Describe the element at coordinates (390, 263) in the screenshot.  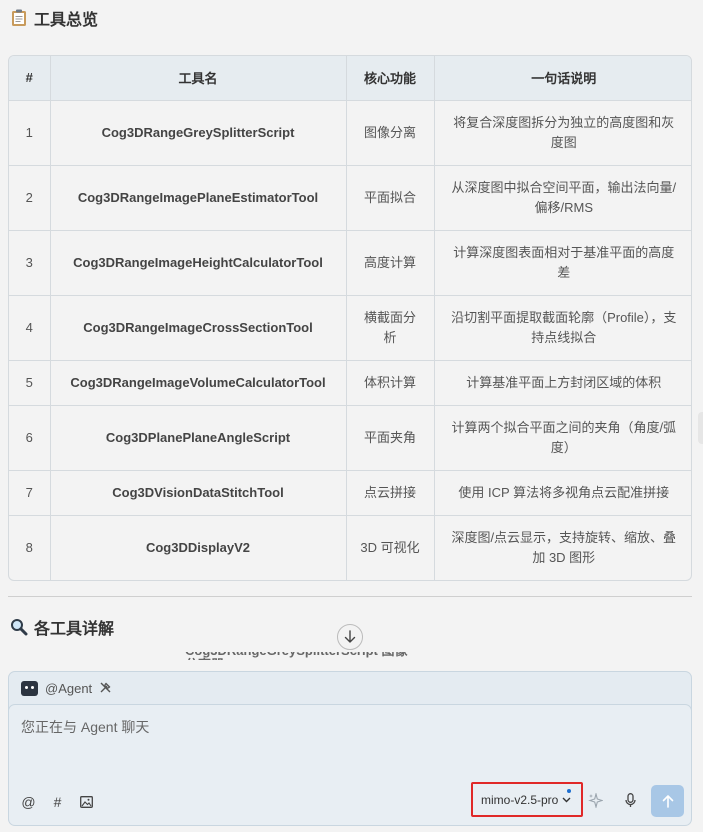
I see `row-function: 高度计算` at that location.